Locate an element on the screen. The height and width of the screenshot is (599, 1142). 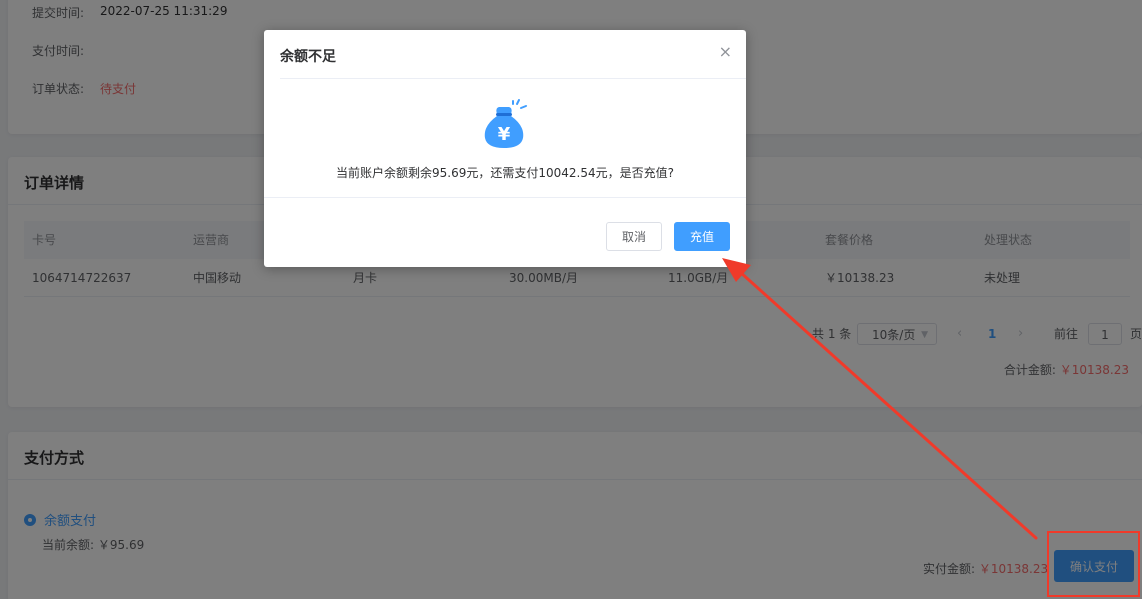
close-icon: × is located at coordinates (725, 51).